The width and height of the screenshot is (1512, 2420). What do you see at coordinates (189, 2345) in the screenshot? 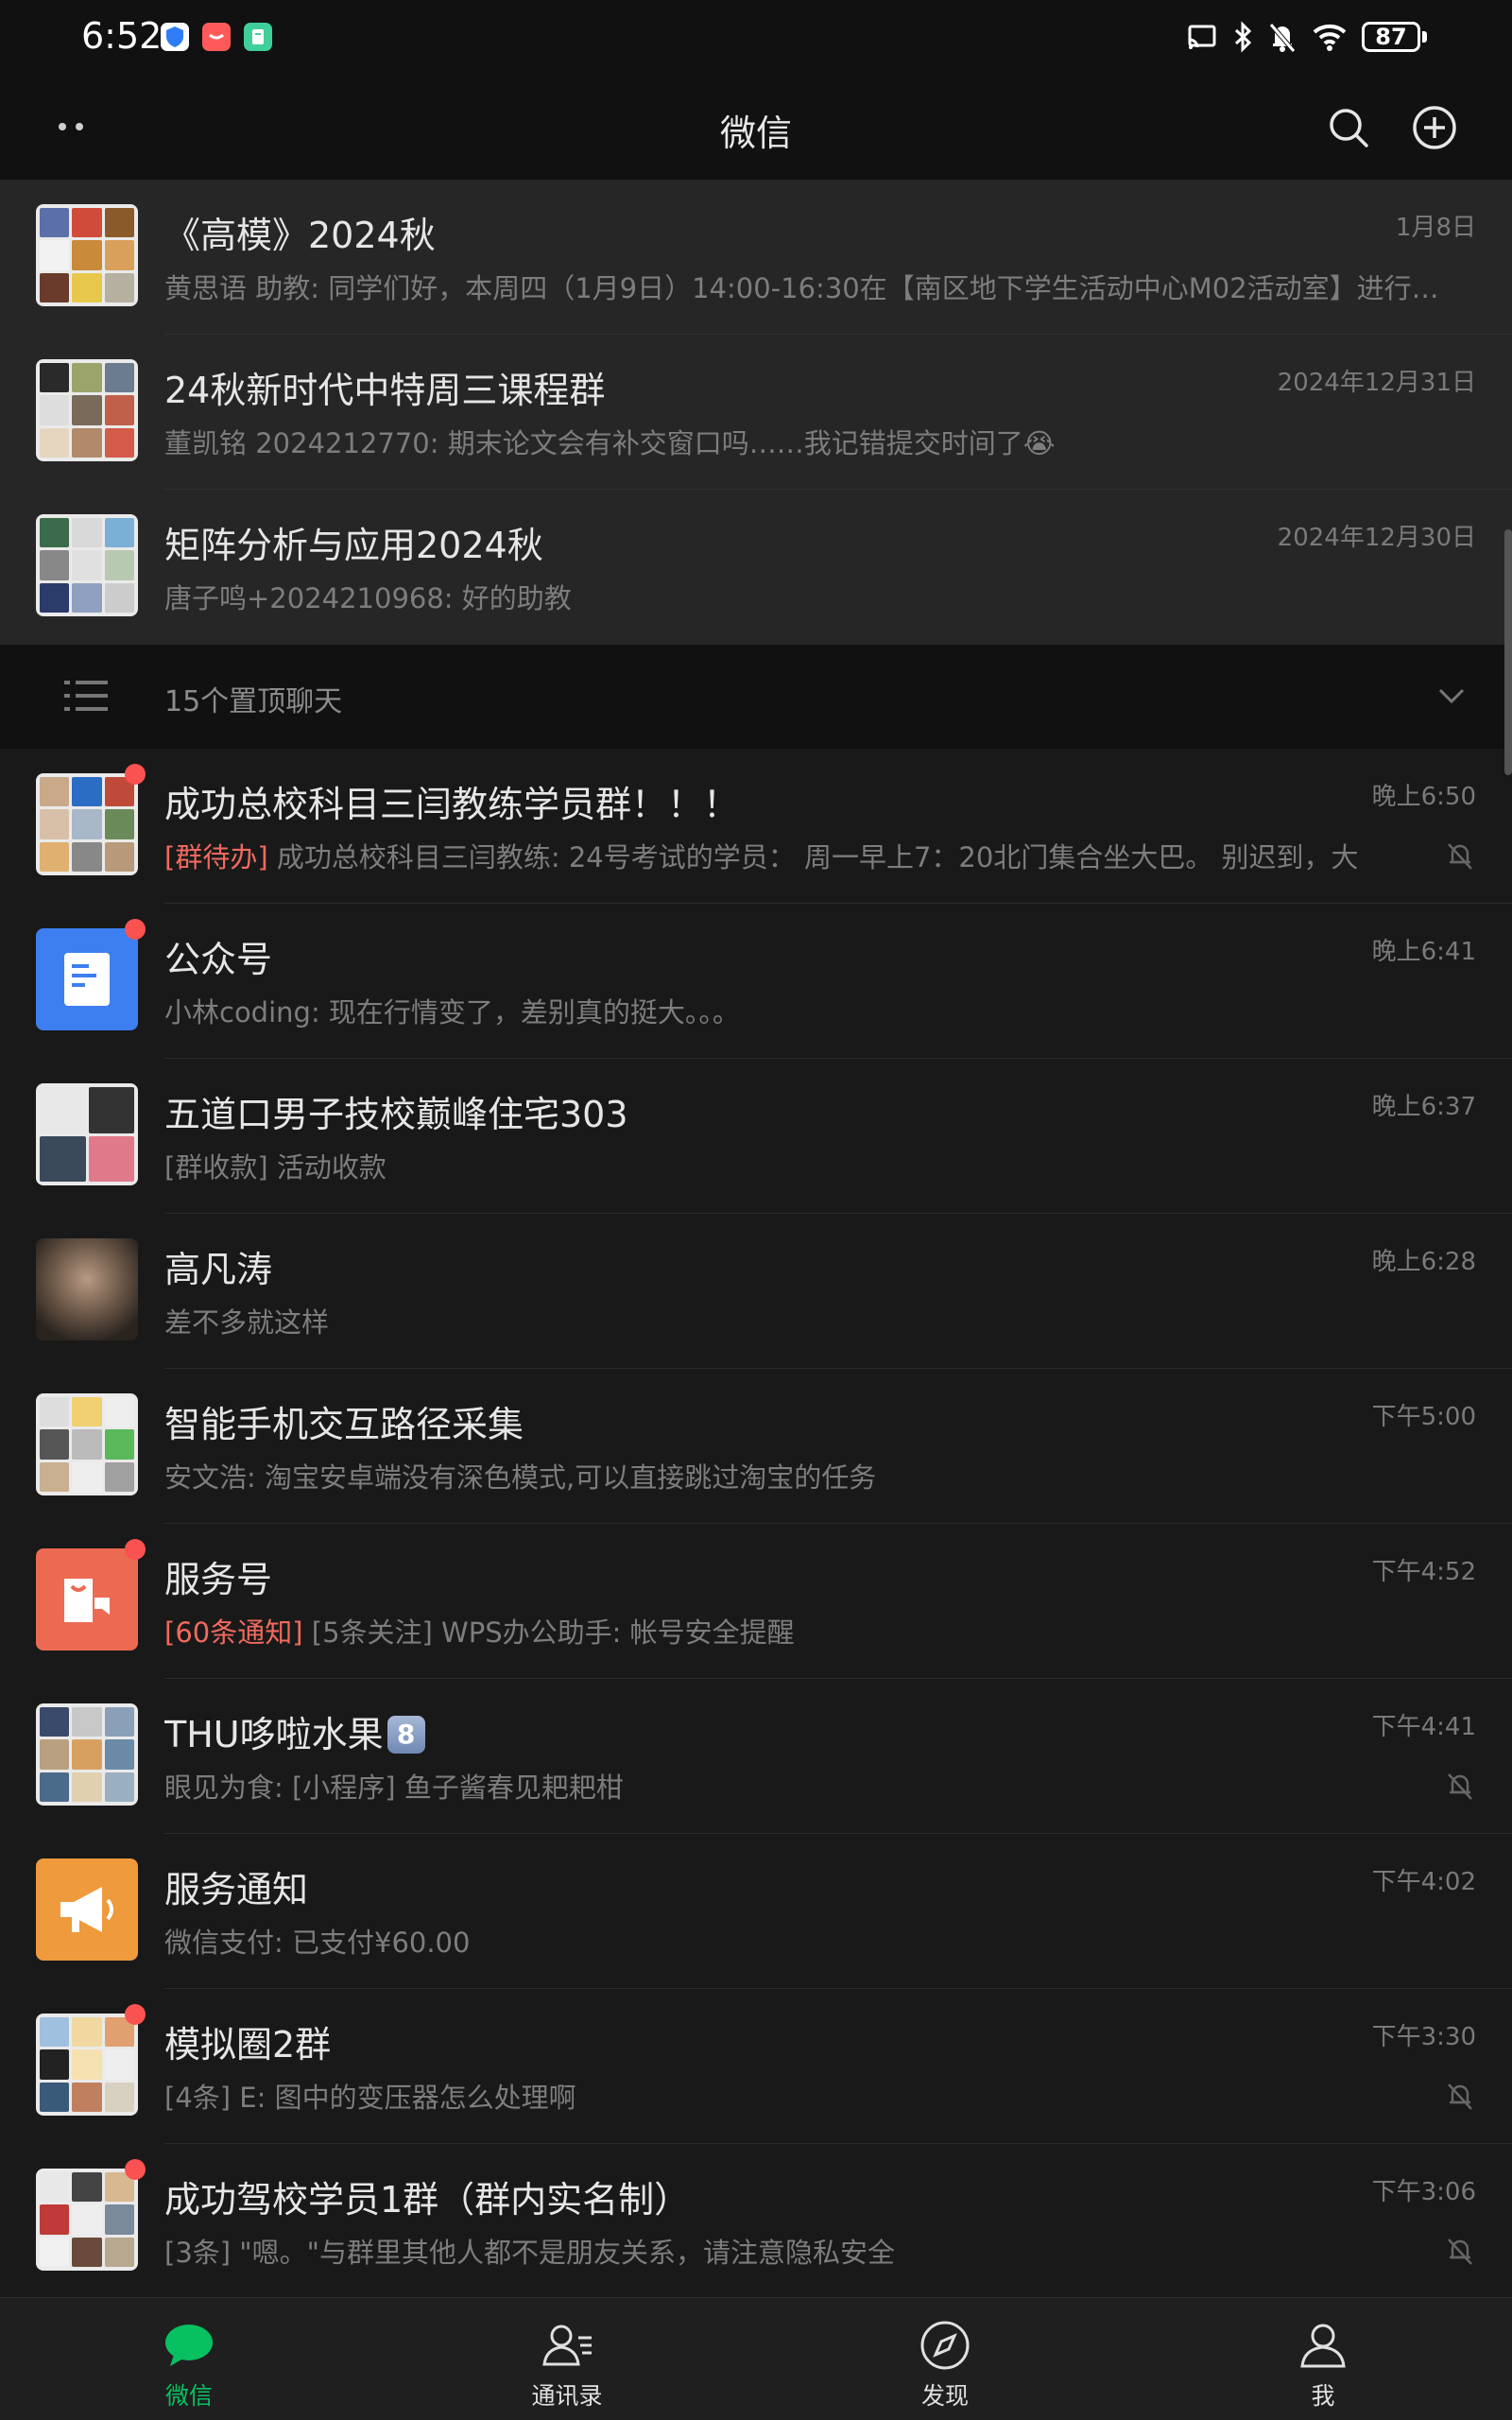
I see `chat-bubble-icon` at bounding box center [189, 2345].